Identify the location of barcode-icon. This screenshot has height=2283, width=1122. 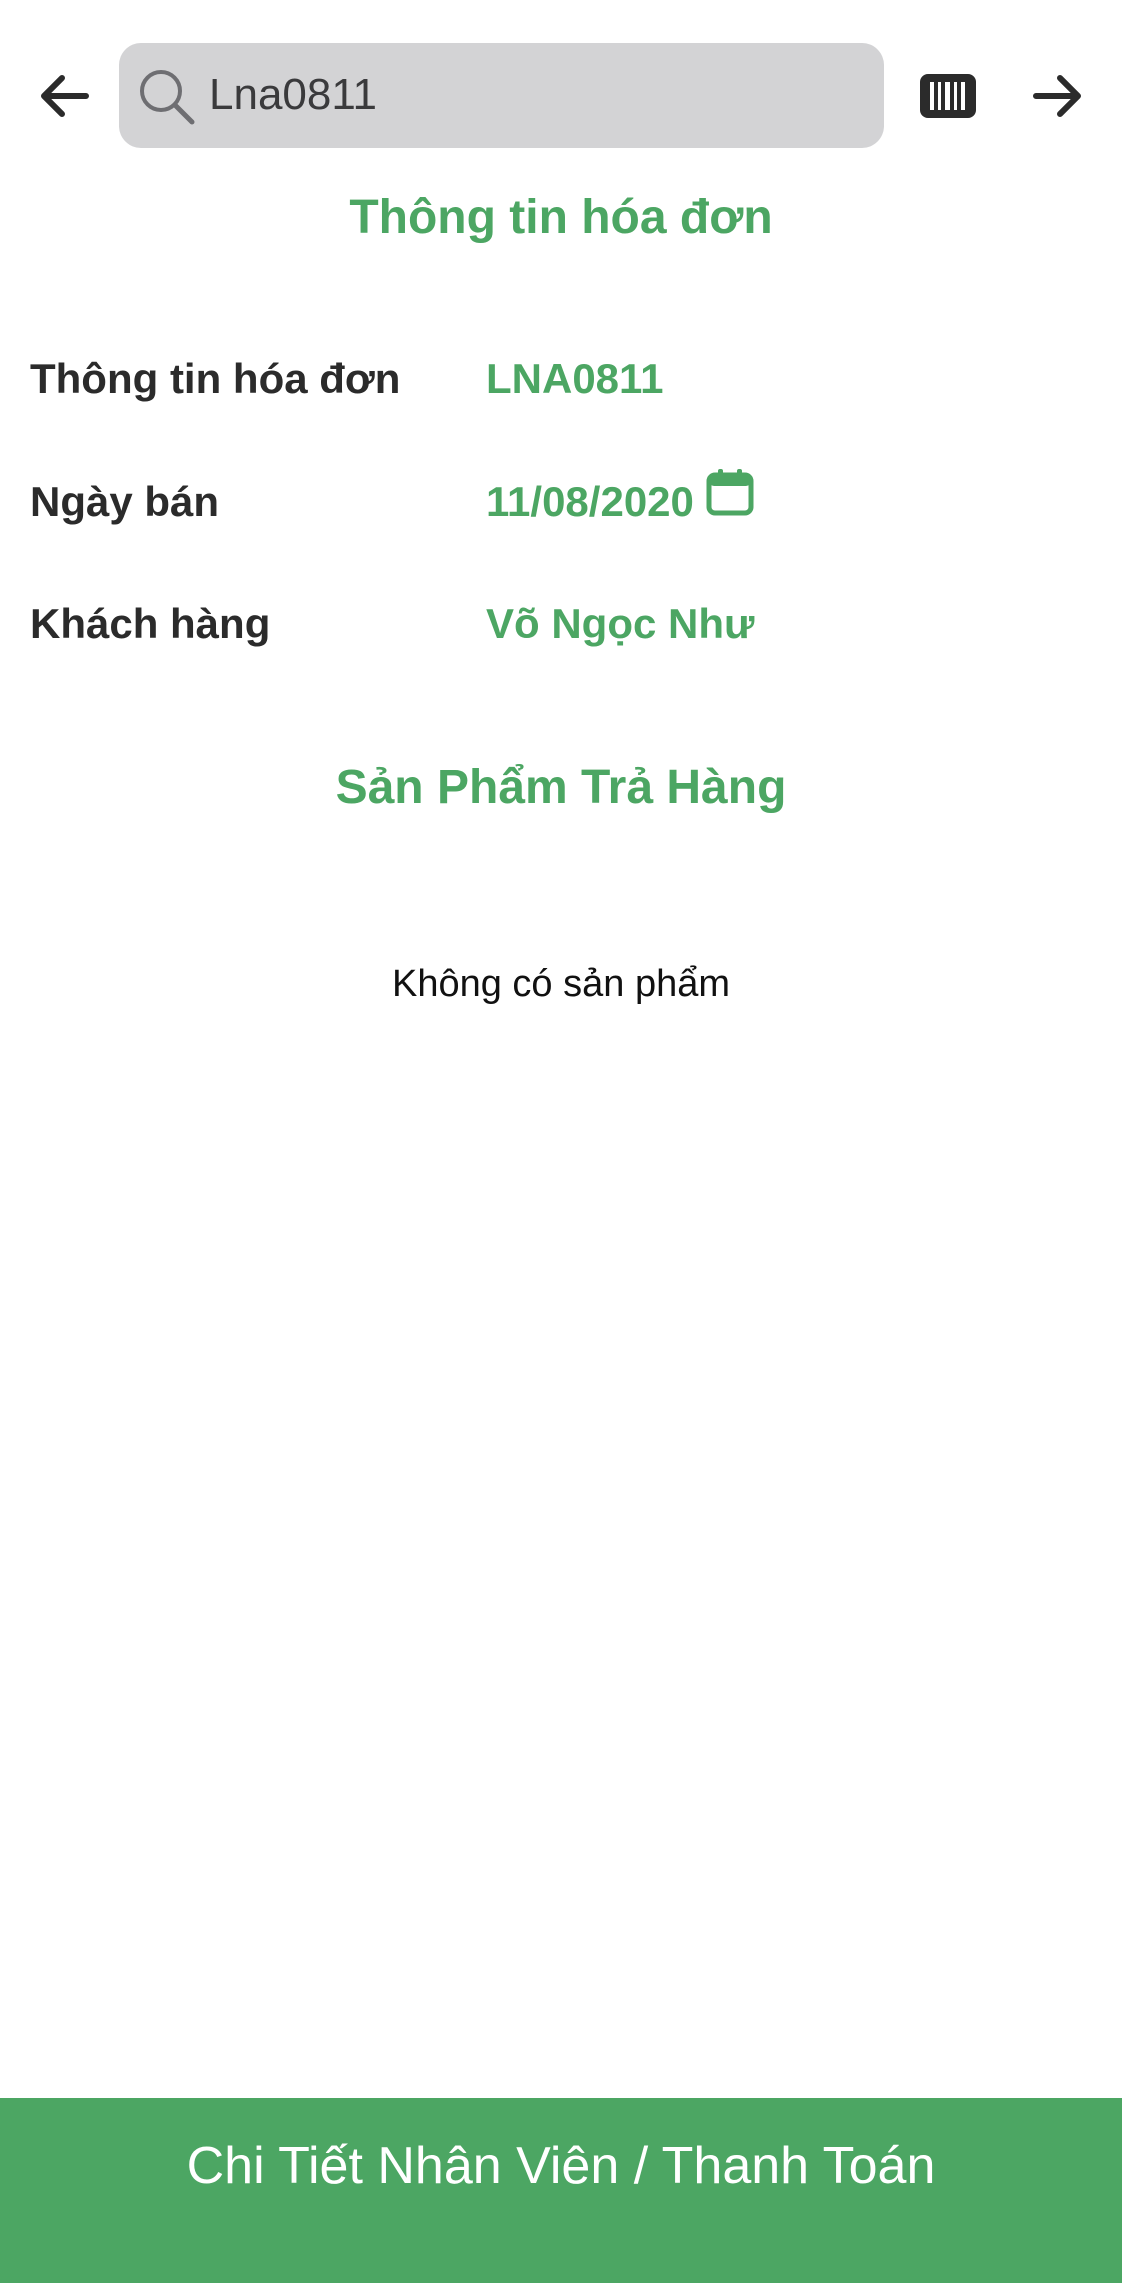
(948, 96).